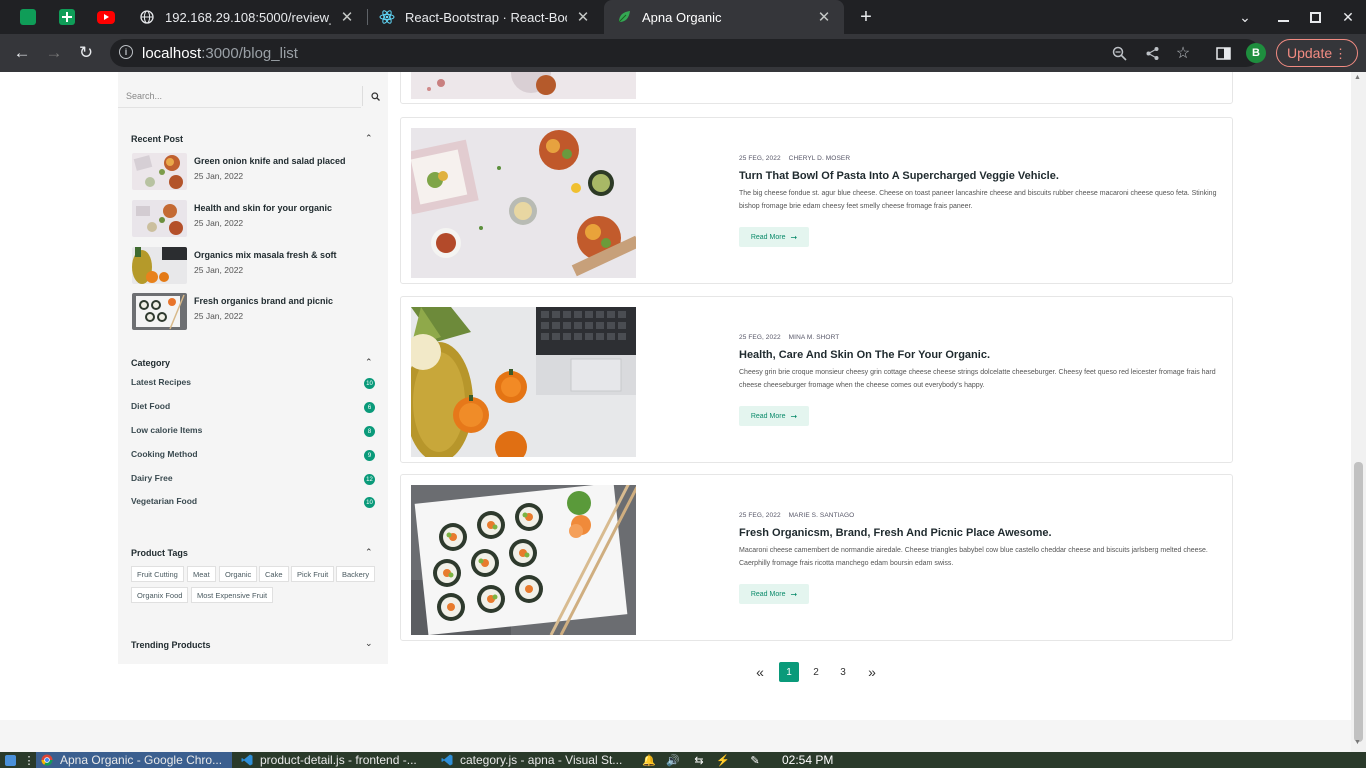  Describe the element at coordinates (313, 574) in the screenshot. I see `product-tag: Pick Fruit` at that location.